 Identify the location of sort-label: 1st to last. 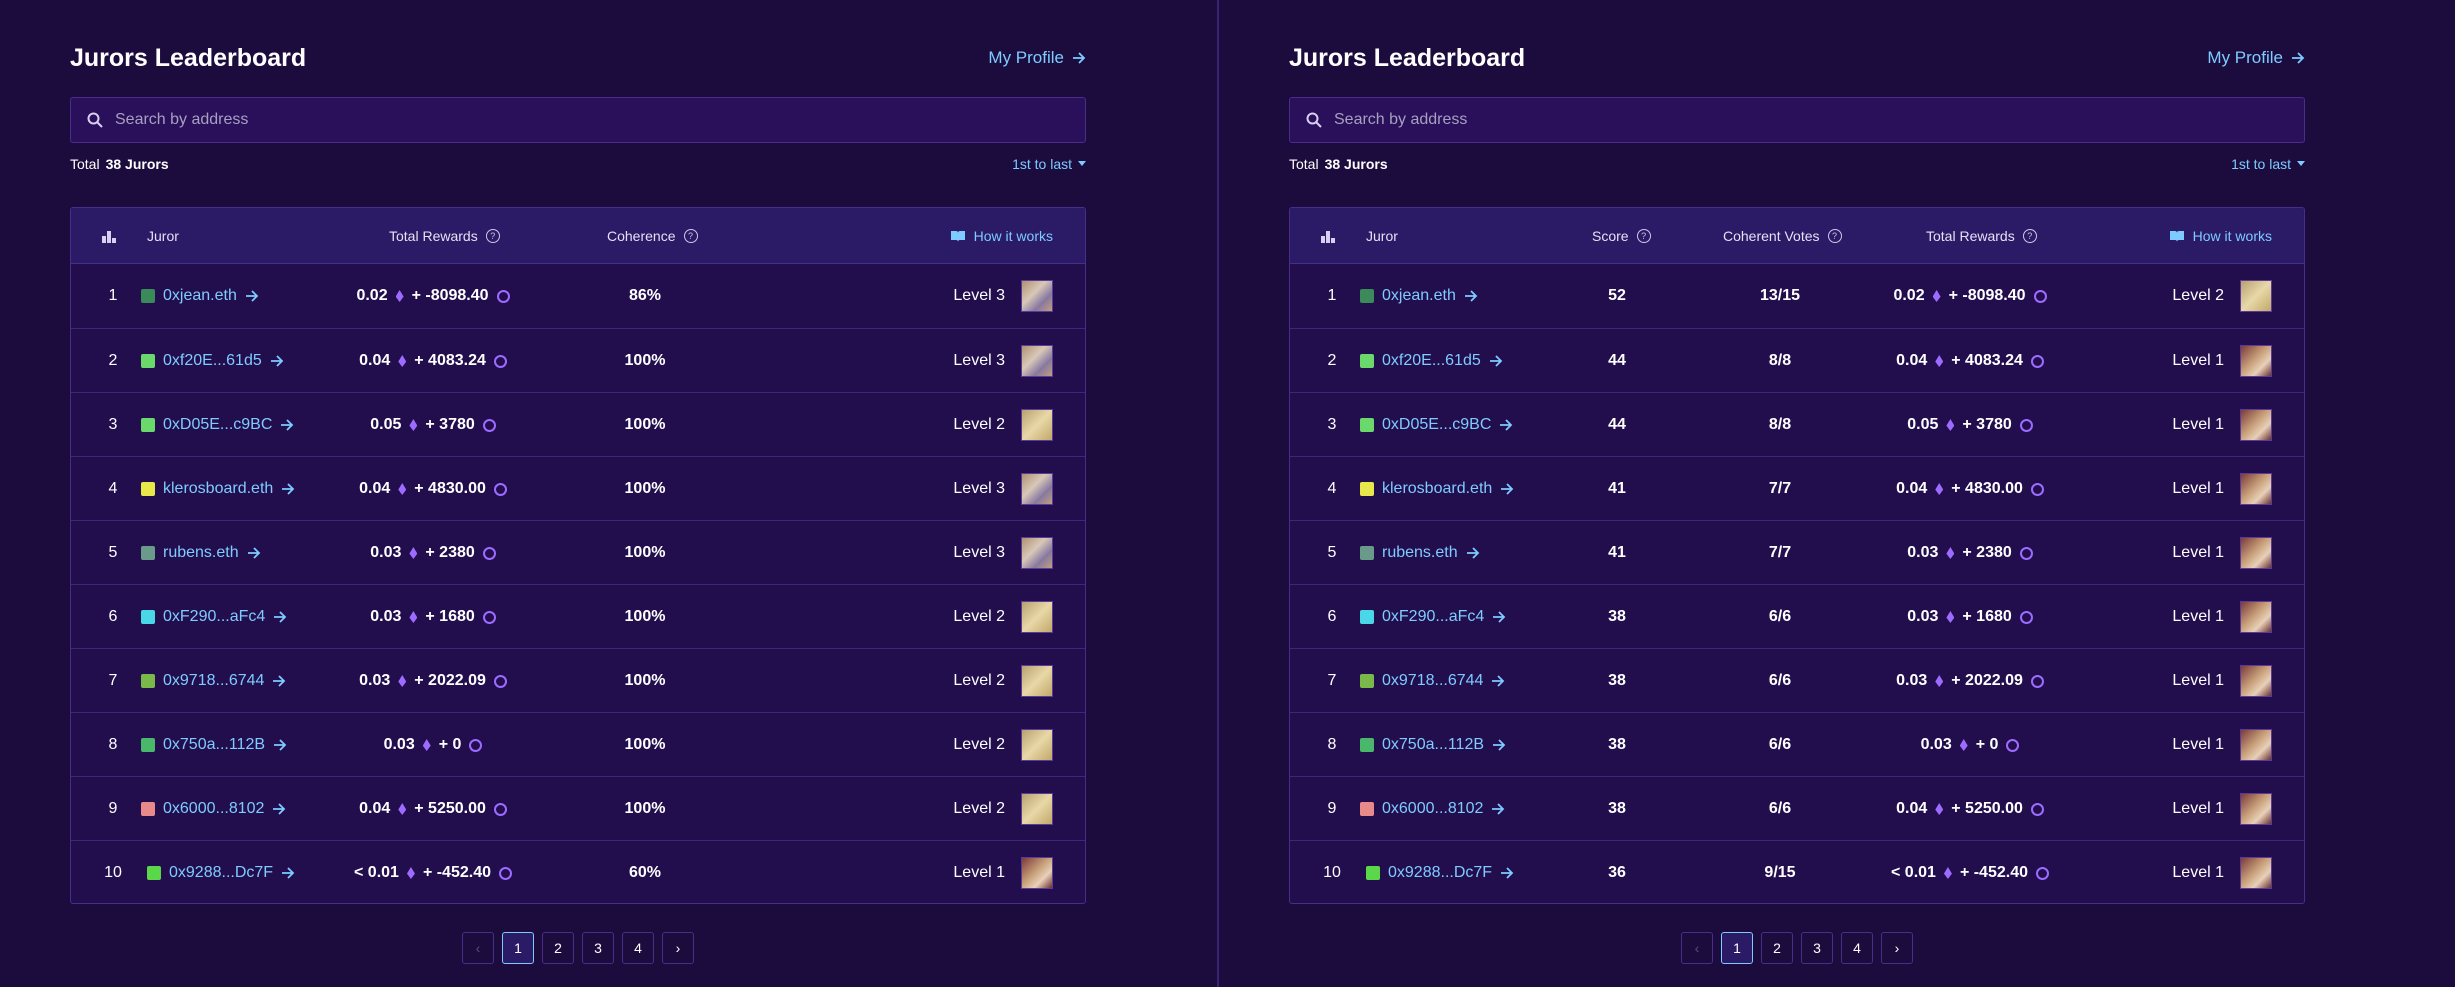
(2261, 164).